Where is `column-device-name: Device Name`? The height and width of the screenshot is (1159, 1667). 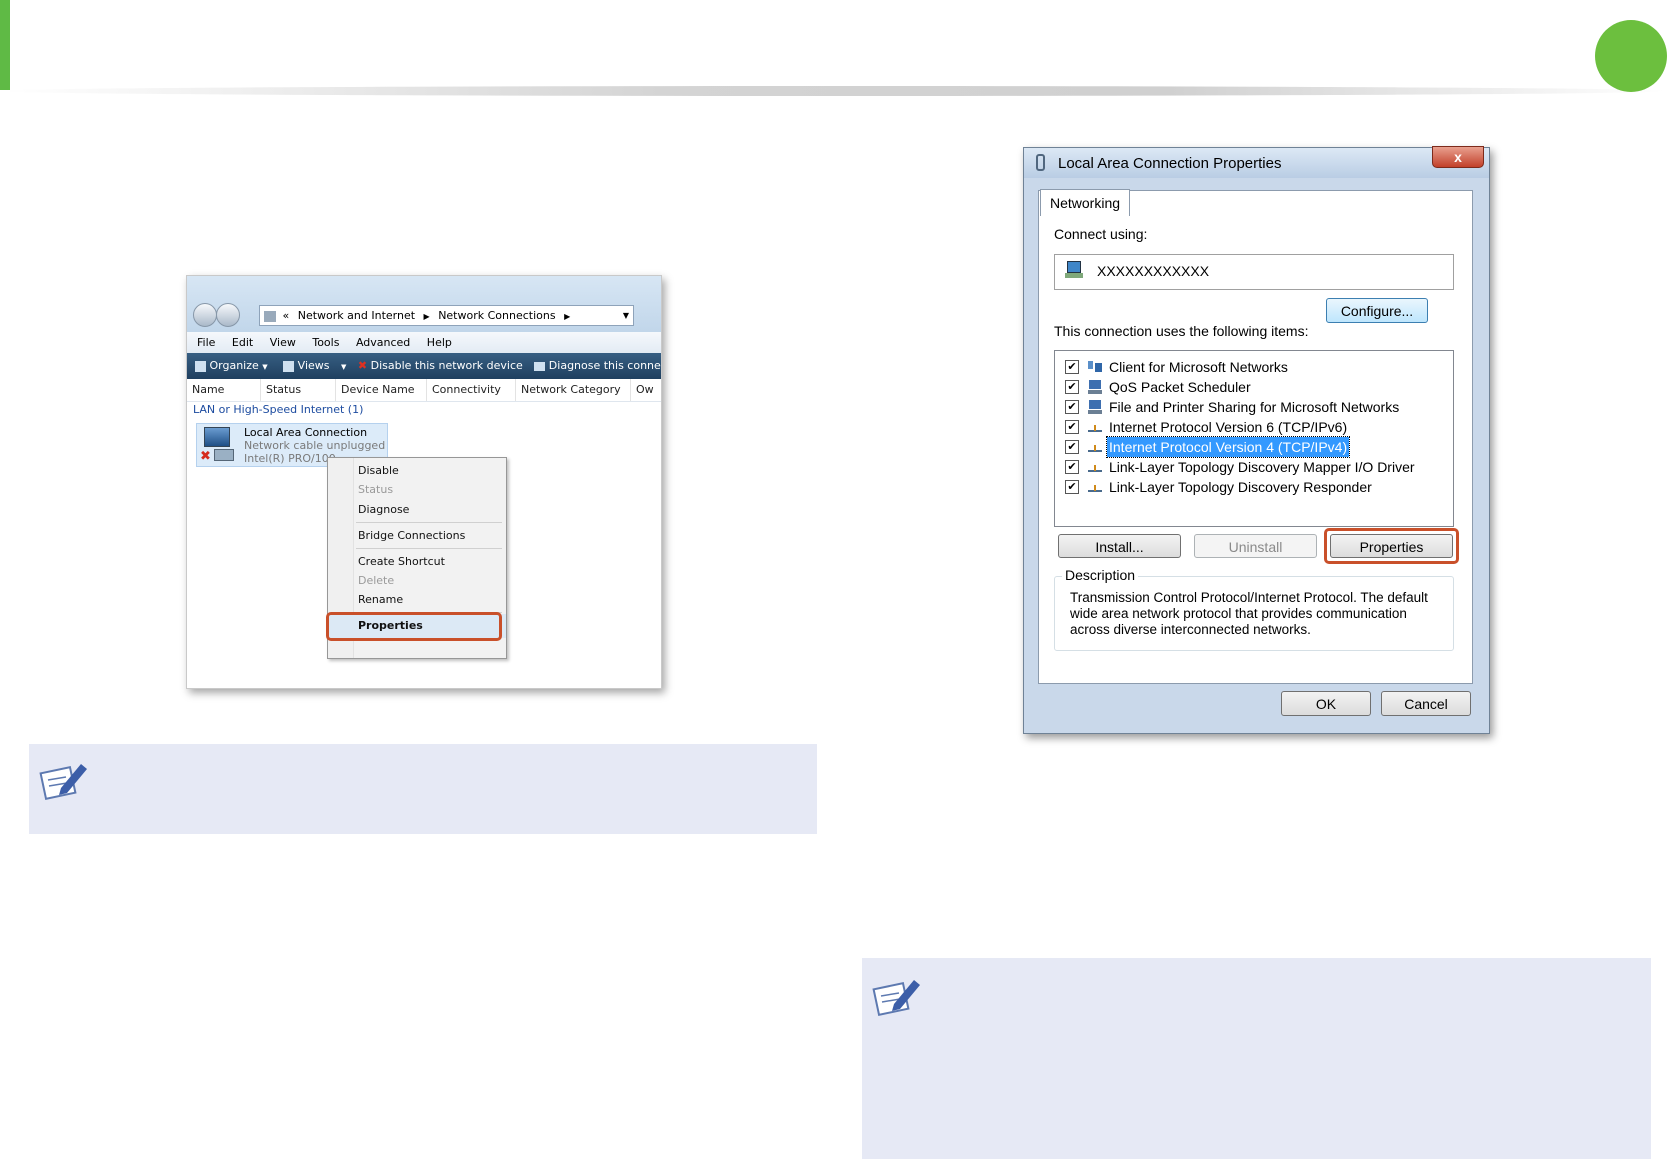
column-device-name: Device Name is located at coordinates (381, 390).